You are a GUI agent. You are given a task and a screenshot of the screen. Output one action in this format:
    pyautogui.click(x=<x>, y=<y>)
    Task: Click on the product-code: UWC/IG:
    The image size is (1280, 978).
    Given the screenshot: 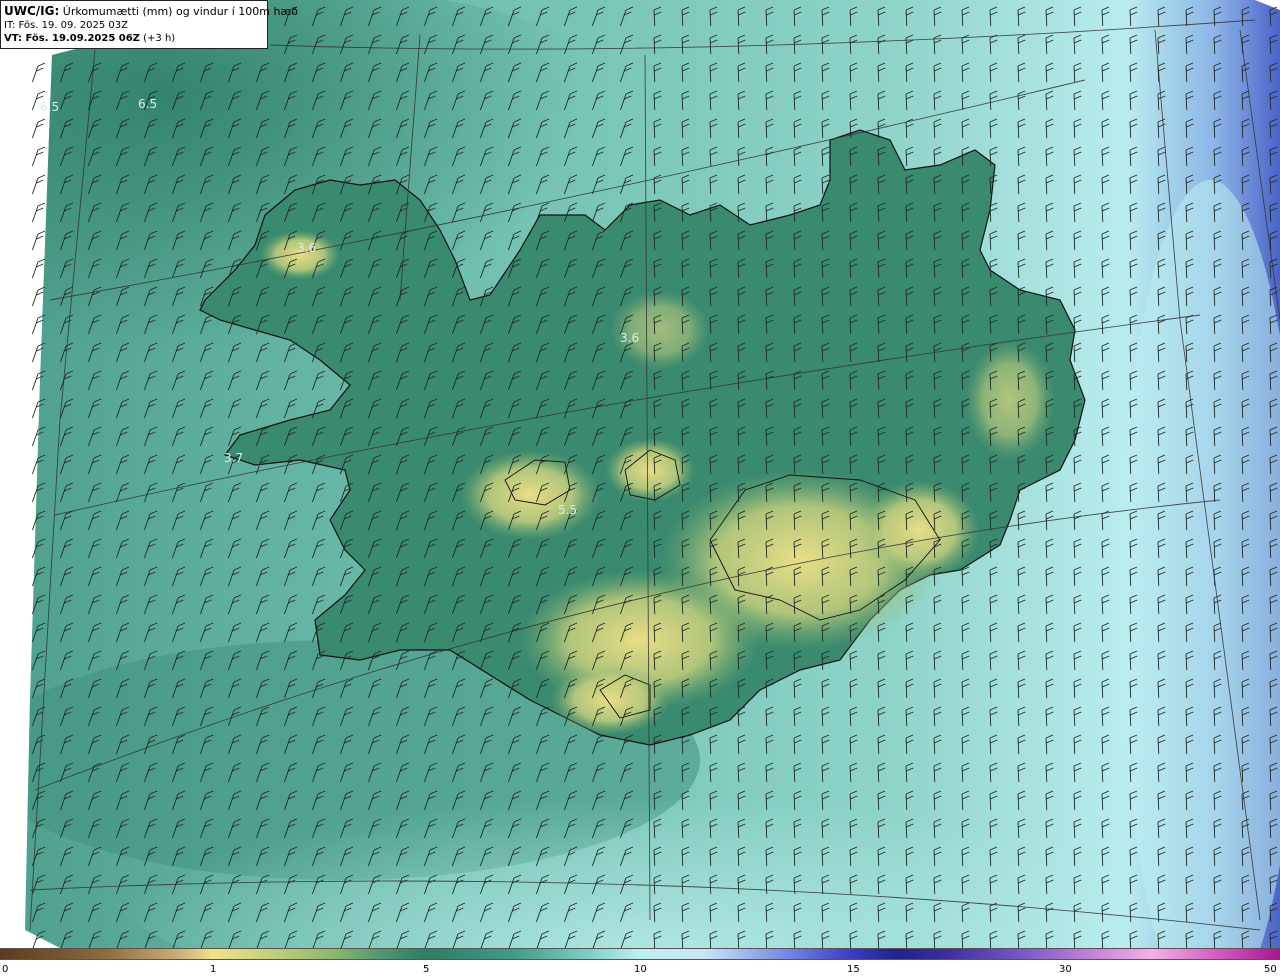 What is the action you would take?
    pyautogui.click(x=32, y=11)
    